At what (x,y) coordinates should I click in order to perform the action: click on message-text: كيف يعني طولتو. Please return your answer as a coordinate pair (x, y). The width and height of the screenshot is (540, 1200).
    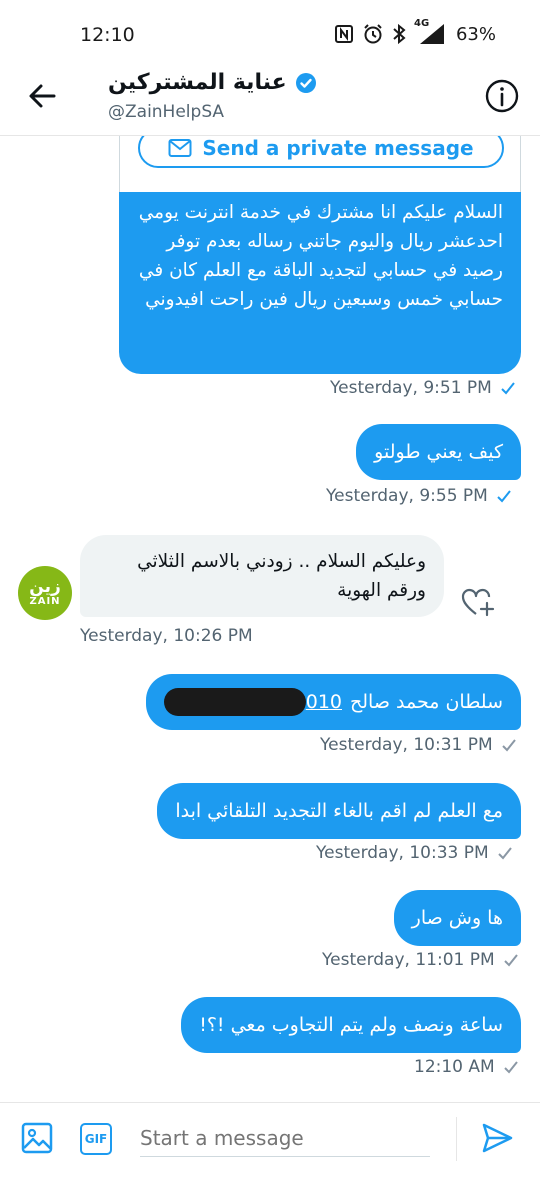
    Looking at the image, I should click on (438, 452).